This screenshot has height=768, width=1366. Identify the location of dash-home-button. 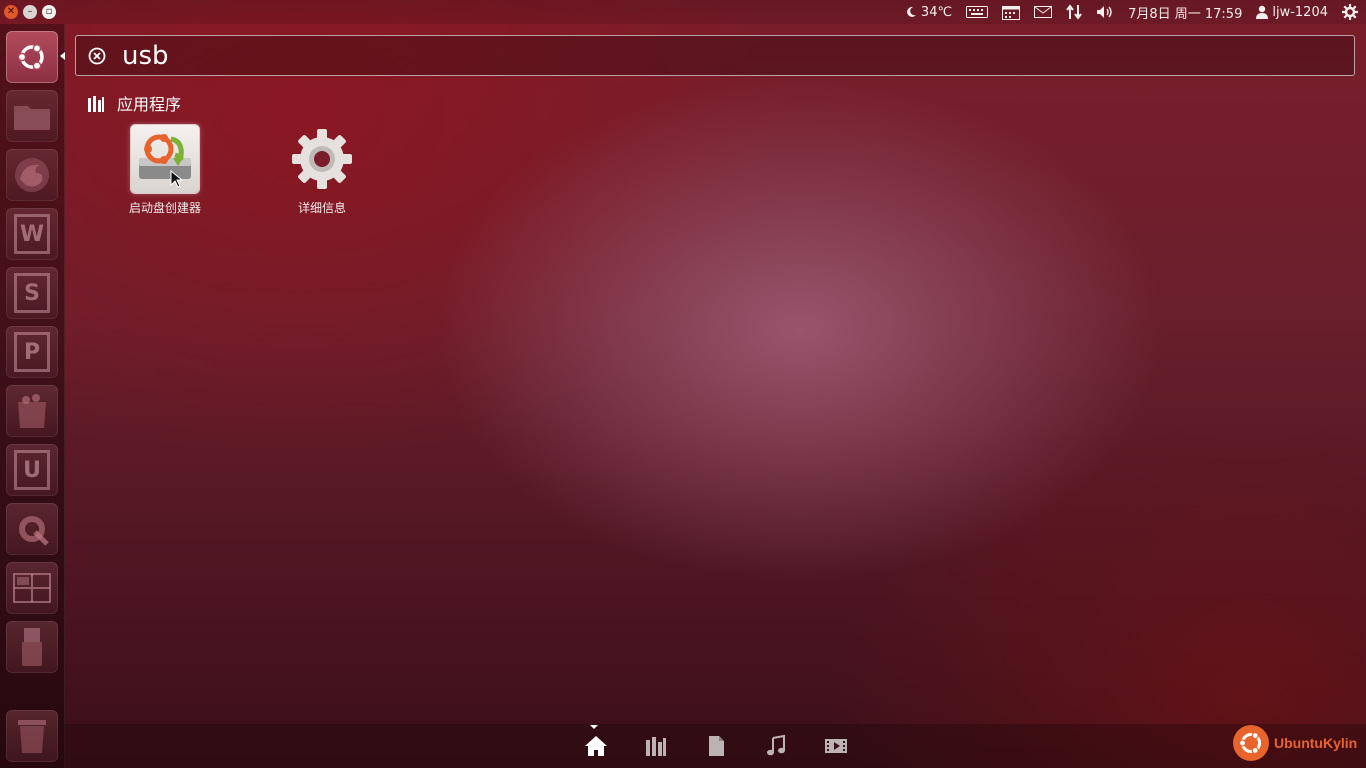
(32, 57).